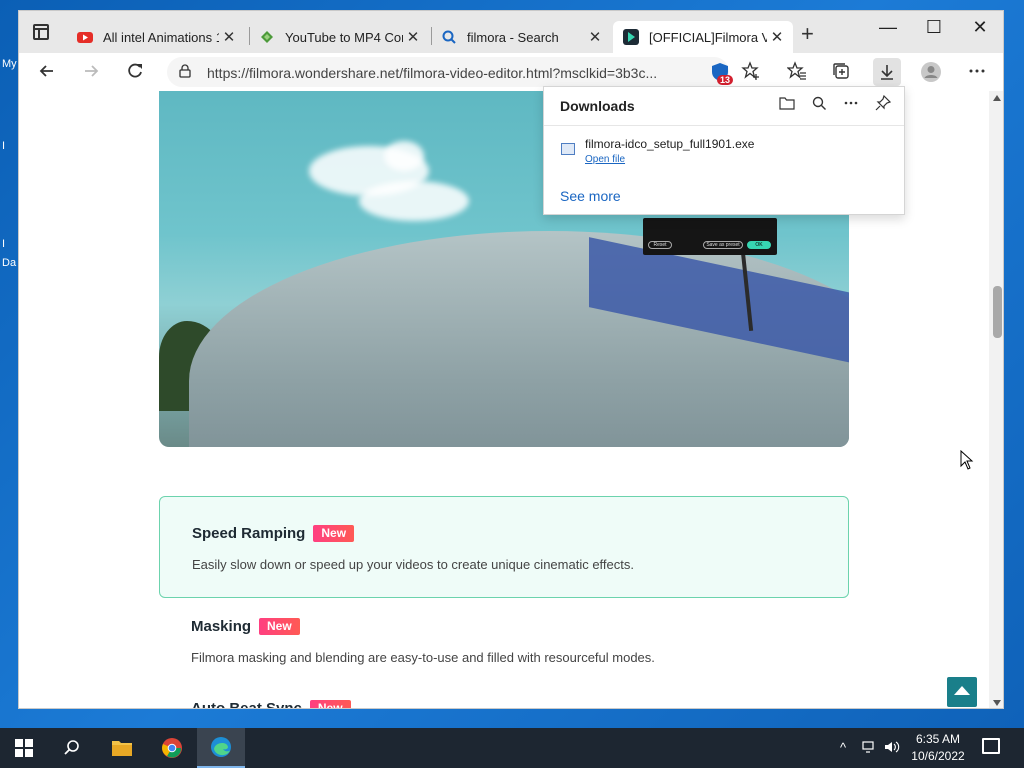  Describe the element at coordinates (938, 748) in the screenshot. I see `system-clock: 6:35 AM 10/6/2022` at that location.